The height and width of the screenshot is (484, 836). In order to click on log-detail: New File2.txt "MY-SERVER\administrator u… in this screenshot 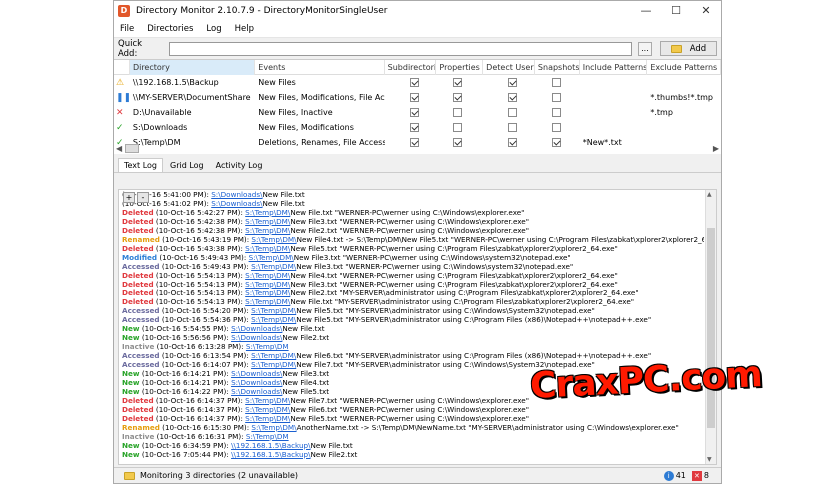, I will do `click(464, 293)`.